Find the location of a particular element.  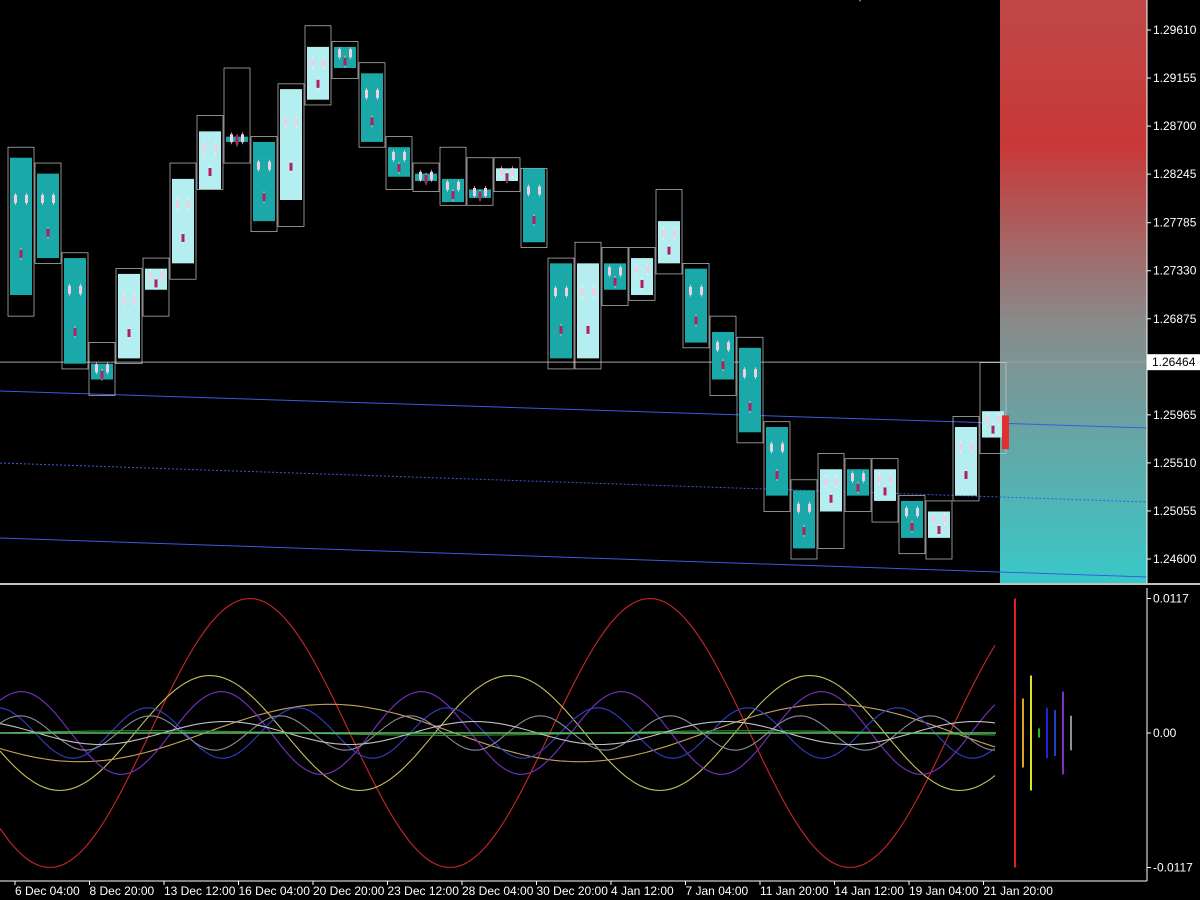

time-tick-label: 11 Jan 20:00 is located at coordinates (794, 891).